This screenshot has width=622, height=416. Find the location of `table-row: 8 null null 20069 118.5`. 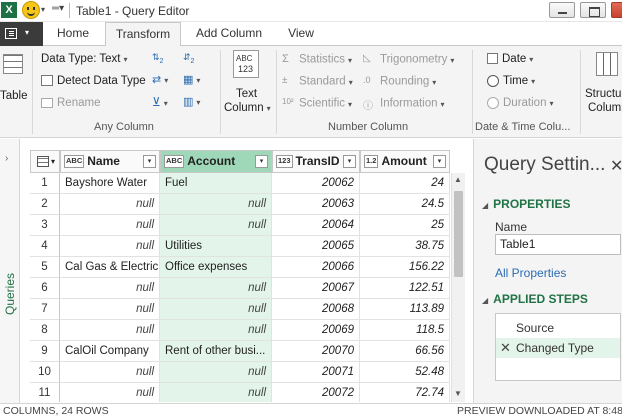

table-row: 8 null null 20069 118.5 is located at coordinates (240, 330).